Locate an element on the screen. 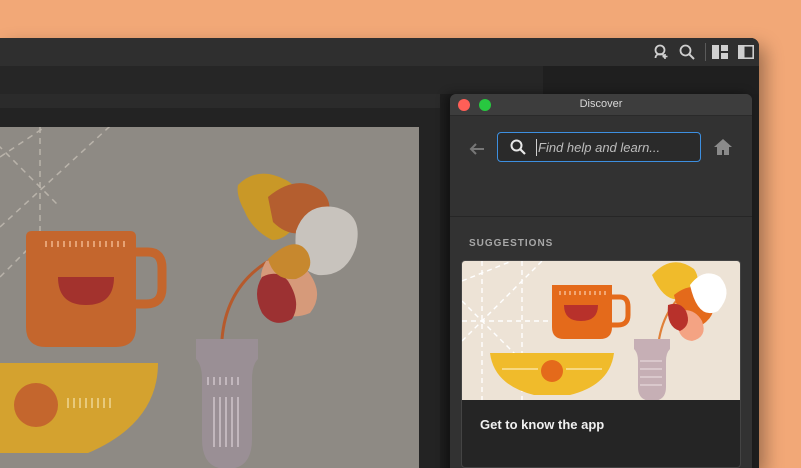  panel-divider is located at coordinates (601, 216).